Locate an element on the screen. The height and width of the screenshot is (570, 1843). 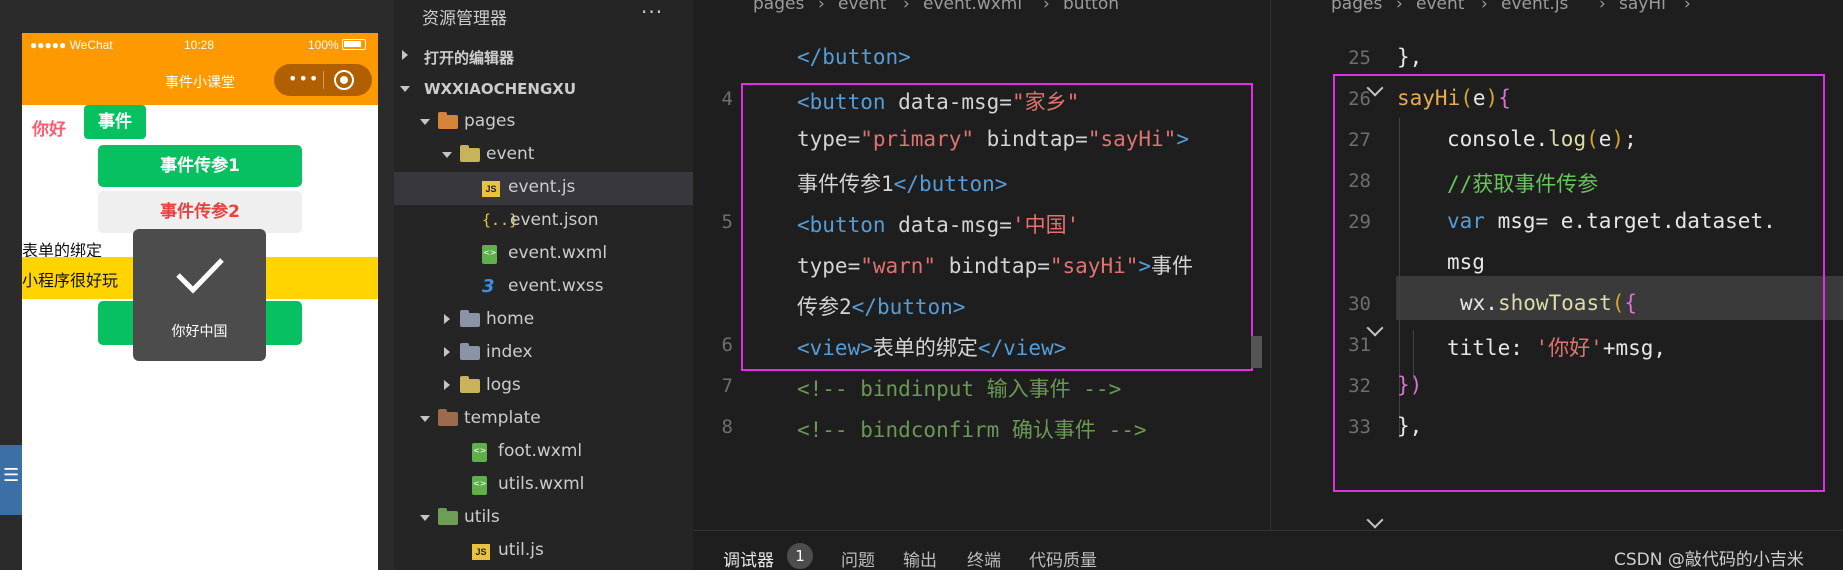
tree-item-label: pages is located at coordinates (490, 121).